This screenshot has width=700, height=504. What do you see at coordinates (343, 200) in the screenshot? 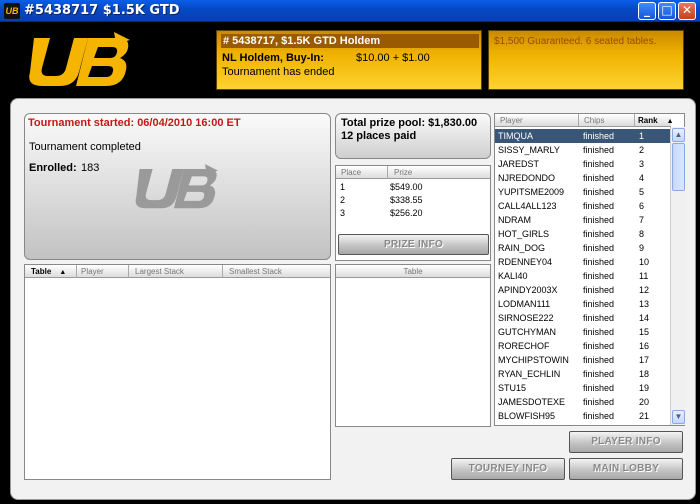
I see `prize-place: 2` at bounding box center [343, 200].